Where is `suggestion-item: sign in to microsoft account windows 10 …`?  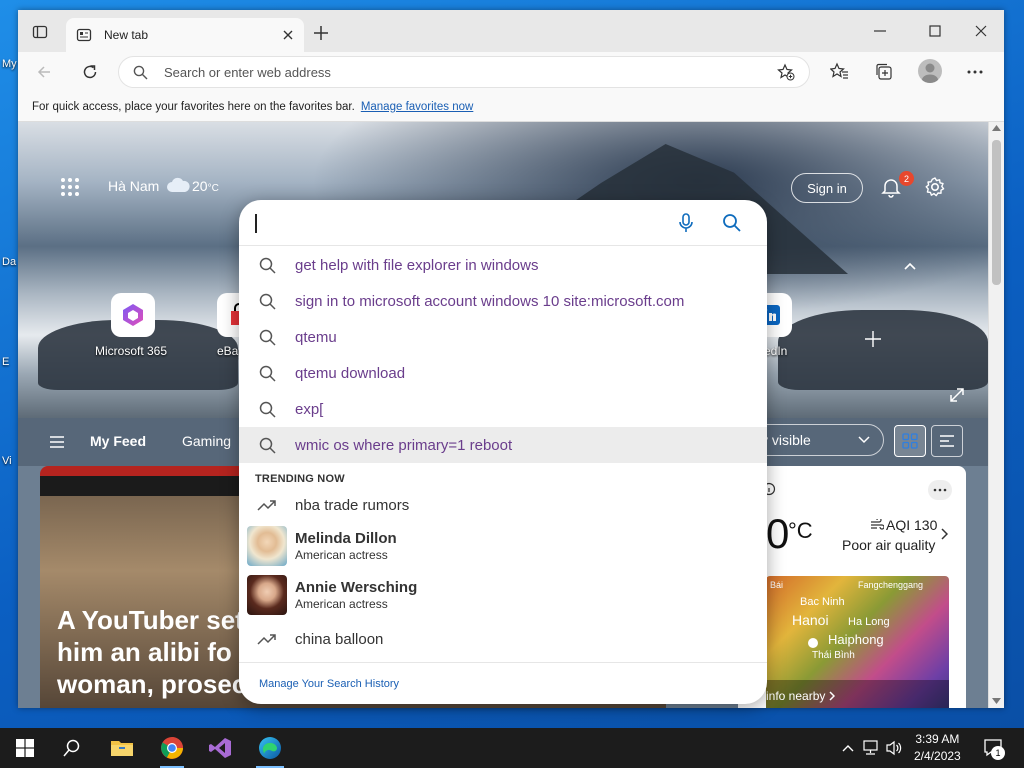
suggestion-item: sign in to microsoft account windows 10 … is located at coordinates (503, 301).